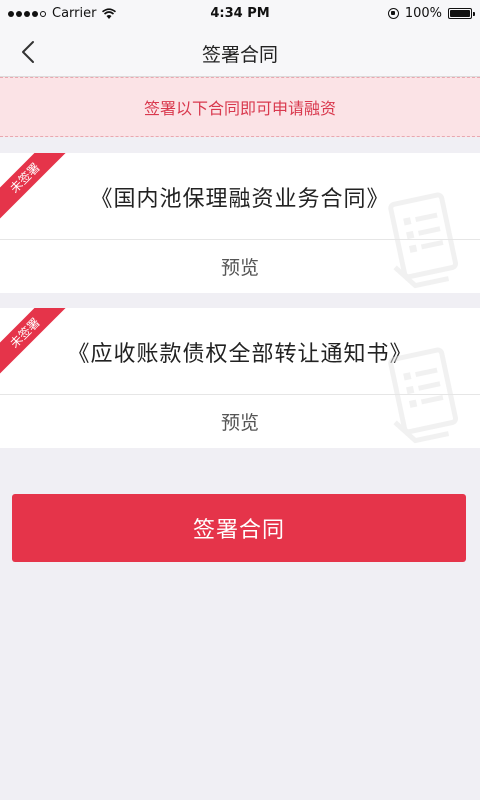 The width and height of the screenshot is (480, 800). What do you see at coordinates (393, 13) in the screenshot?
I see `orientation-lock-icon` at bounding box center [393, 13].